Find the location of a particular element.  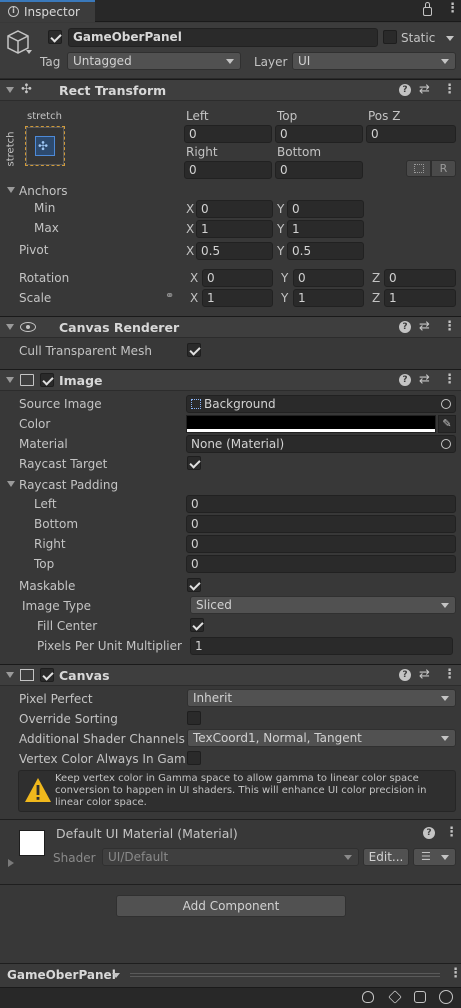

footer-menu-icon: ⋮ is located at coordinates (455, 974).